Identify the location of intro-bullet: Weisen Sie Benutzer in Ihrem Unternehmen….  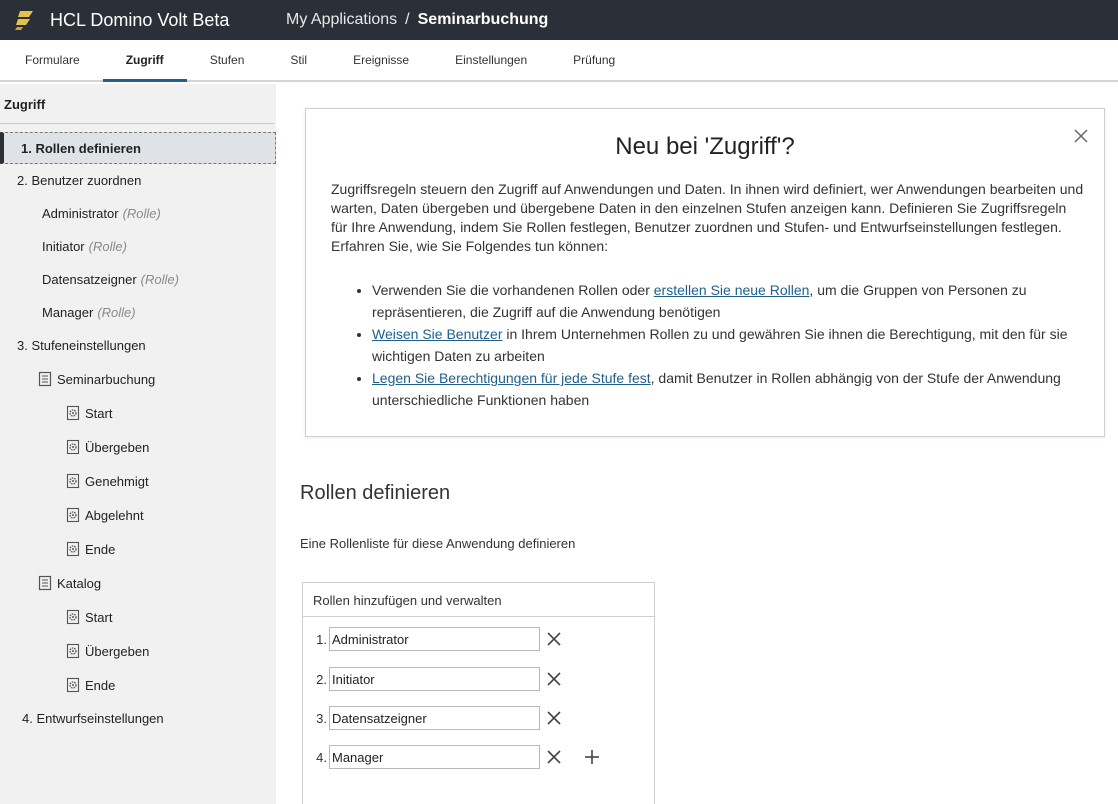
(732, 345).